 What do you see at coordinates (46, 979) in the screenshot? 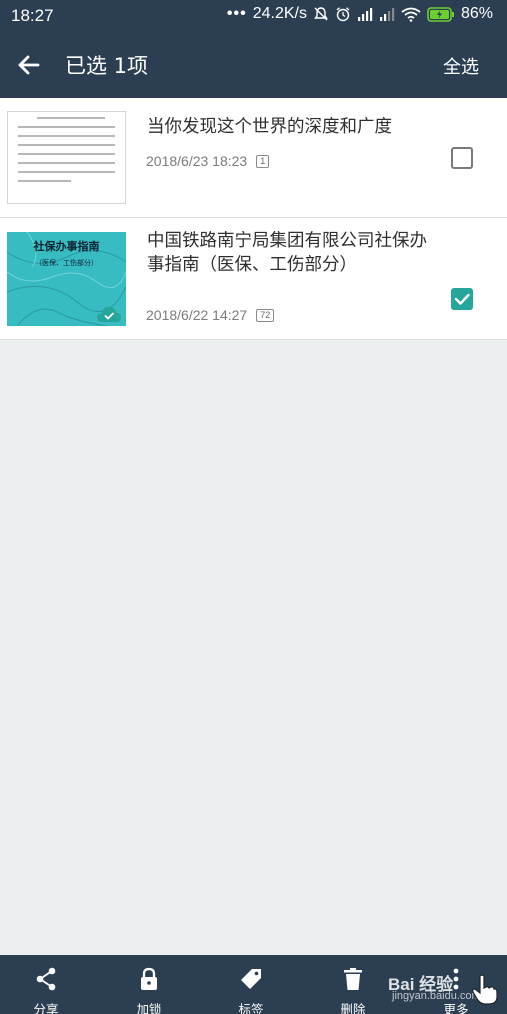
I see `share-icon` at bounding box center [46, 979].